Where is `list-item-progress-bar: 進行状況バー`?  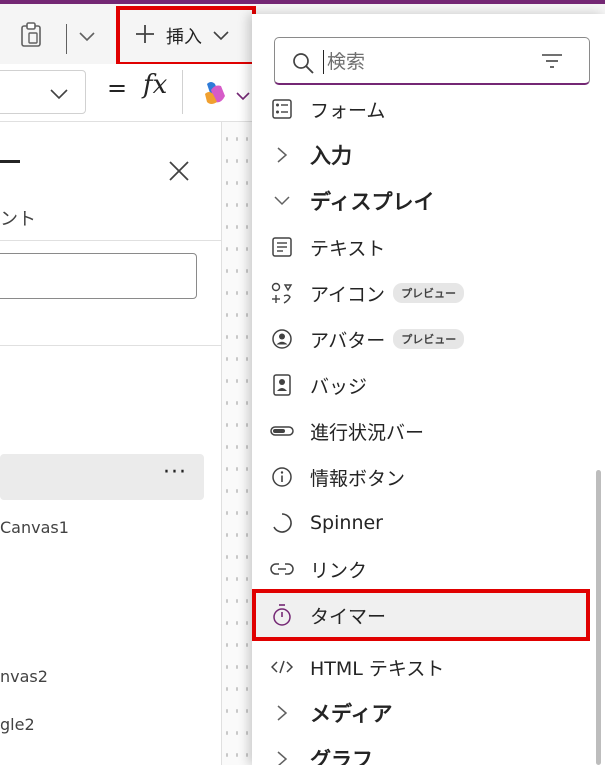
list-item-progress-bar: 進行状況バー is located at coordinates (422, 431).